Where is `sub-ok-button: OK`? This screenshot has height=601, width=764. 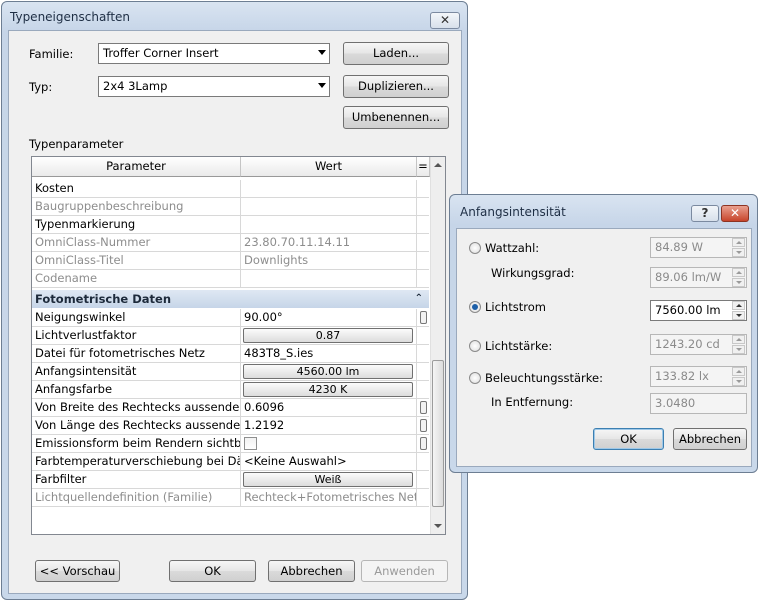
sub-ok-button: OK is located at coordinates (628, 439).